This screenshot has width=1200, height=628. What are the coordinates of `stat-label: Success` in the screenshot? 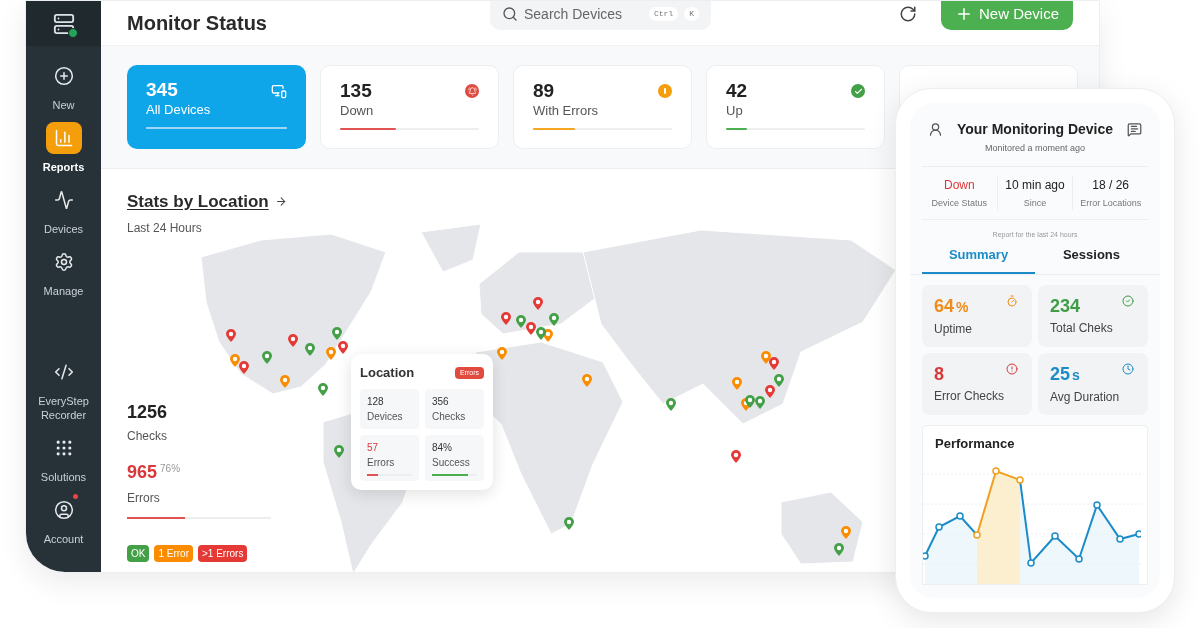 It's located at (451, 462).